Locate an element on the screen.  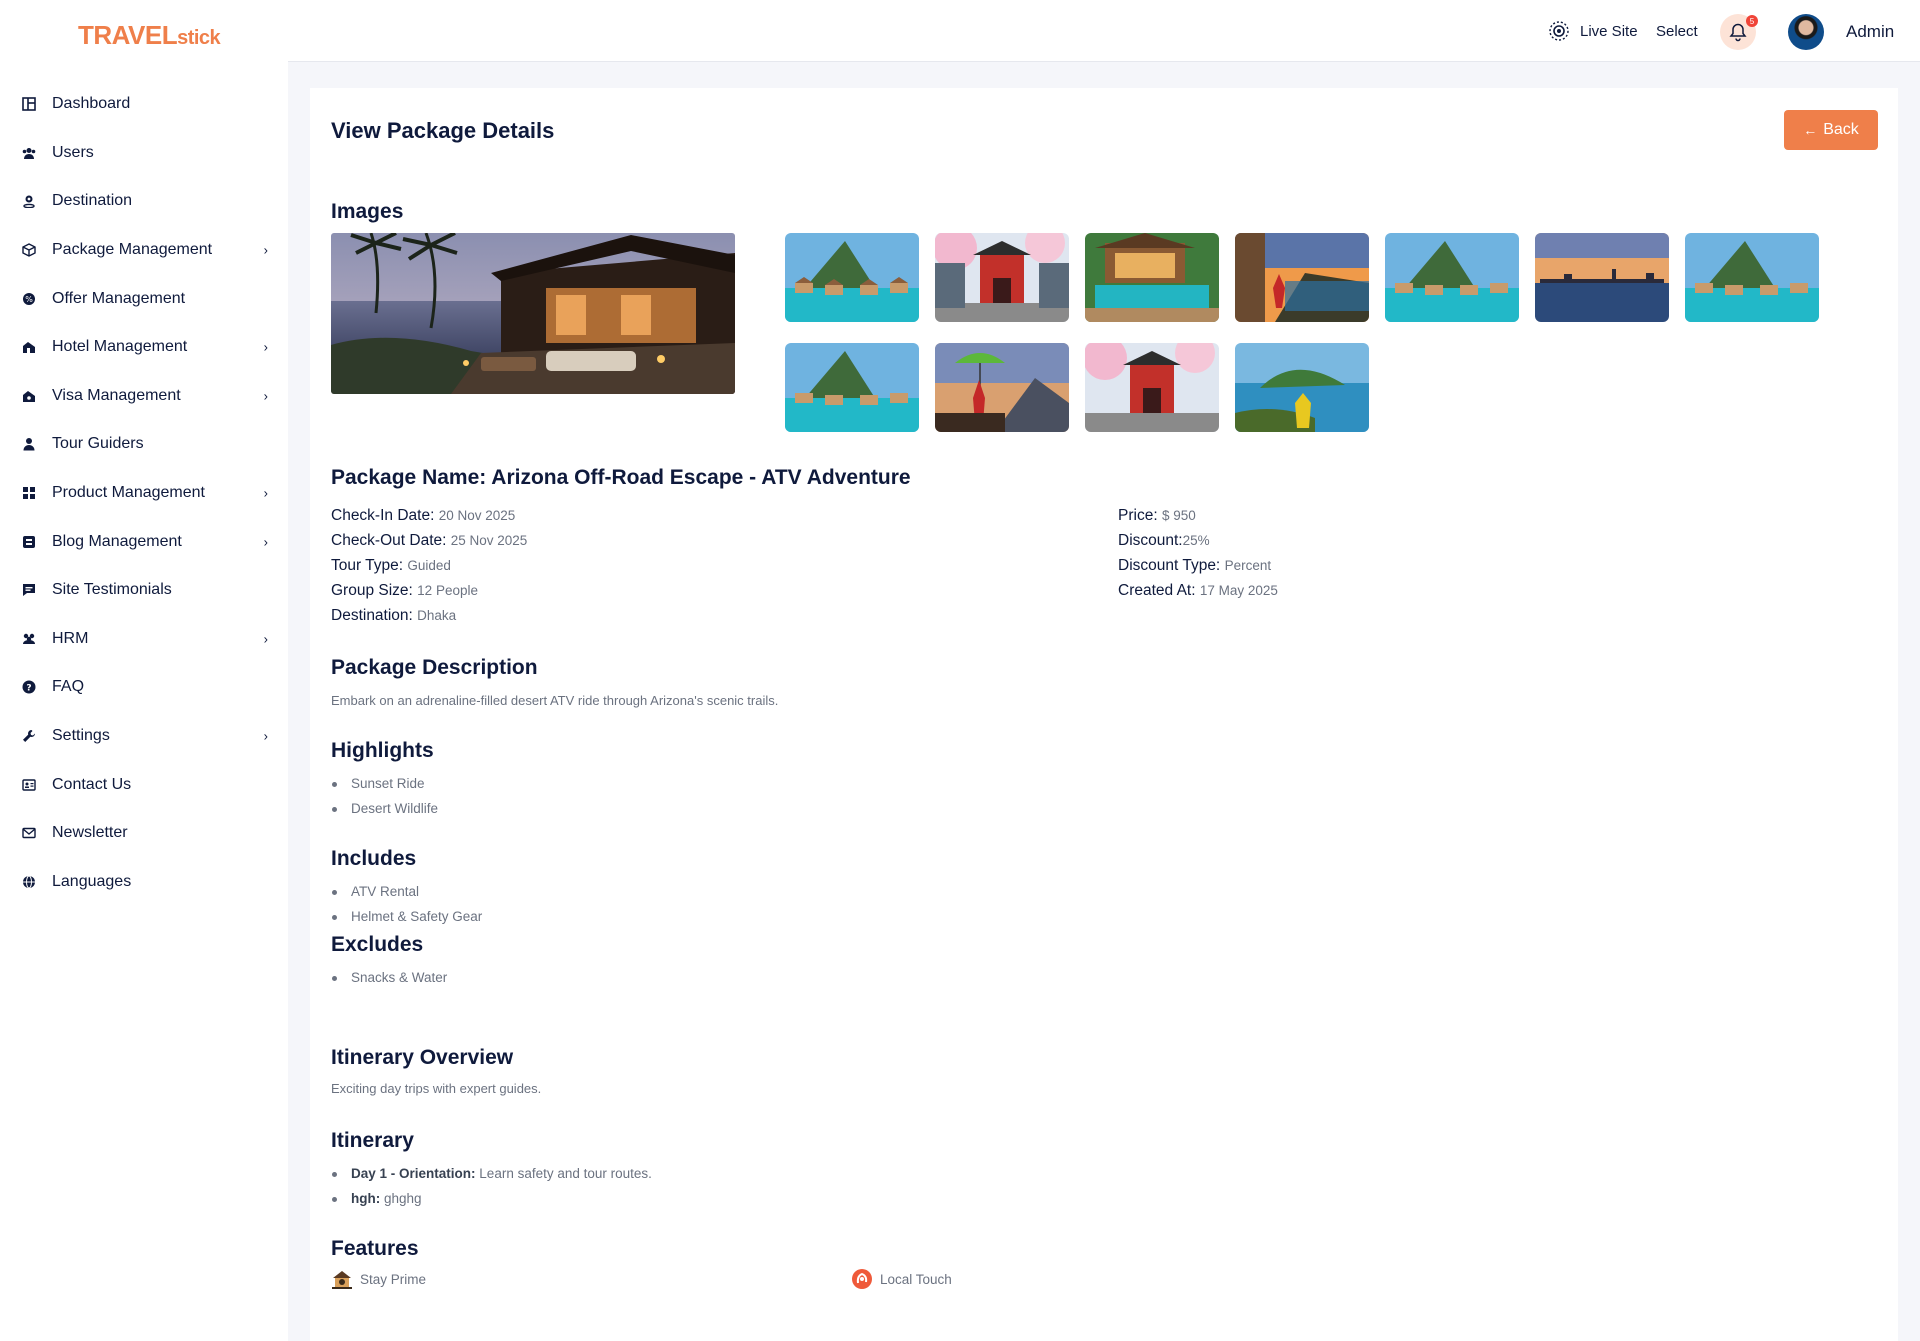
discount-type: Discount Type: Percent is located at coordinates (1195, 565).